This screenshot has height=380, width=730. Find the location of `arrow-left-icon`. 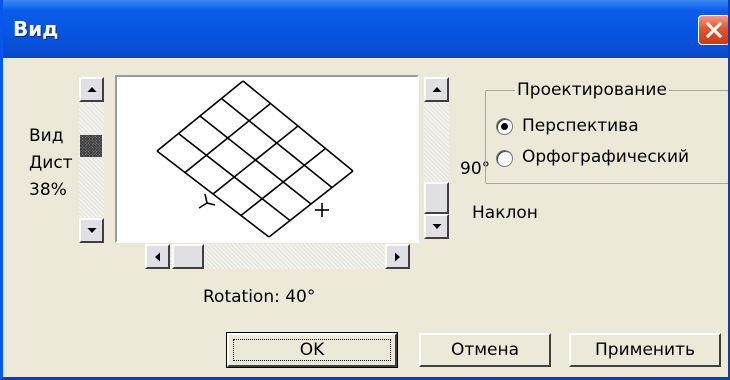

arrow-left-icon is located at coordinates (157, 256).